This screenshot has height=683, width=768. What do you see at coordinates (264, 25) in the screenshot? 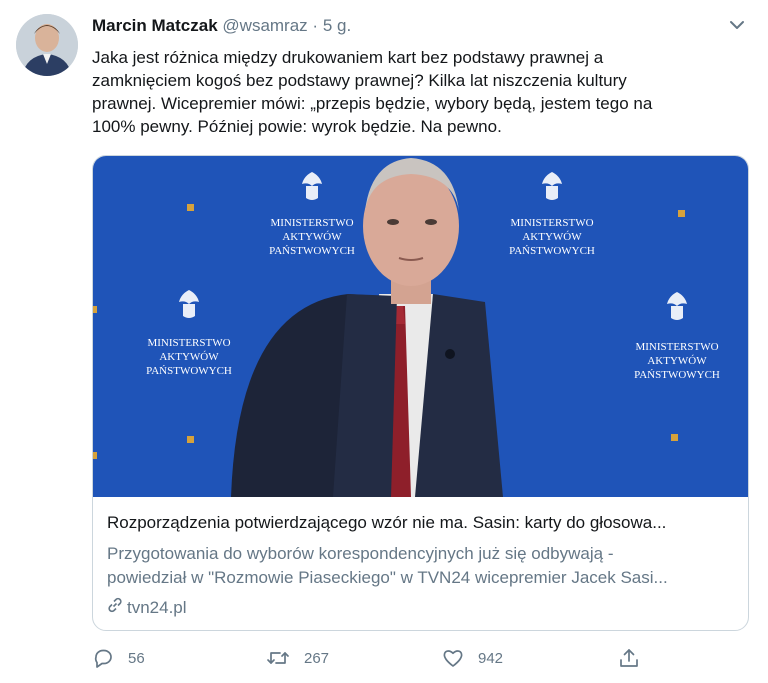
I see `author-handle: @wsamraz` at bounding box center [264, 25].